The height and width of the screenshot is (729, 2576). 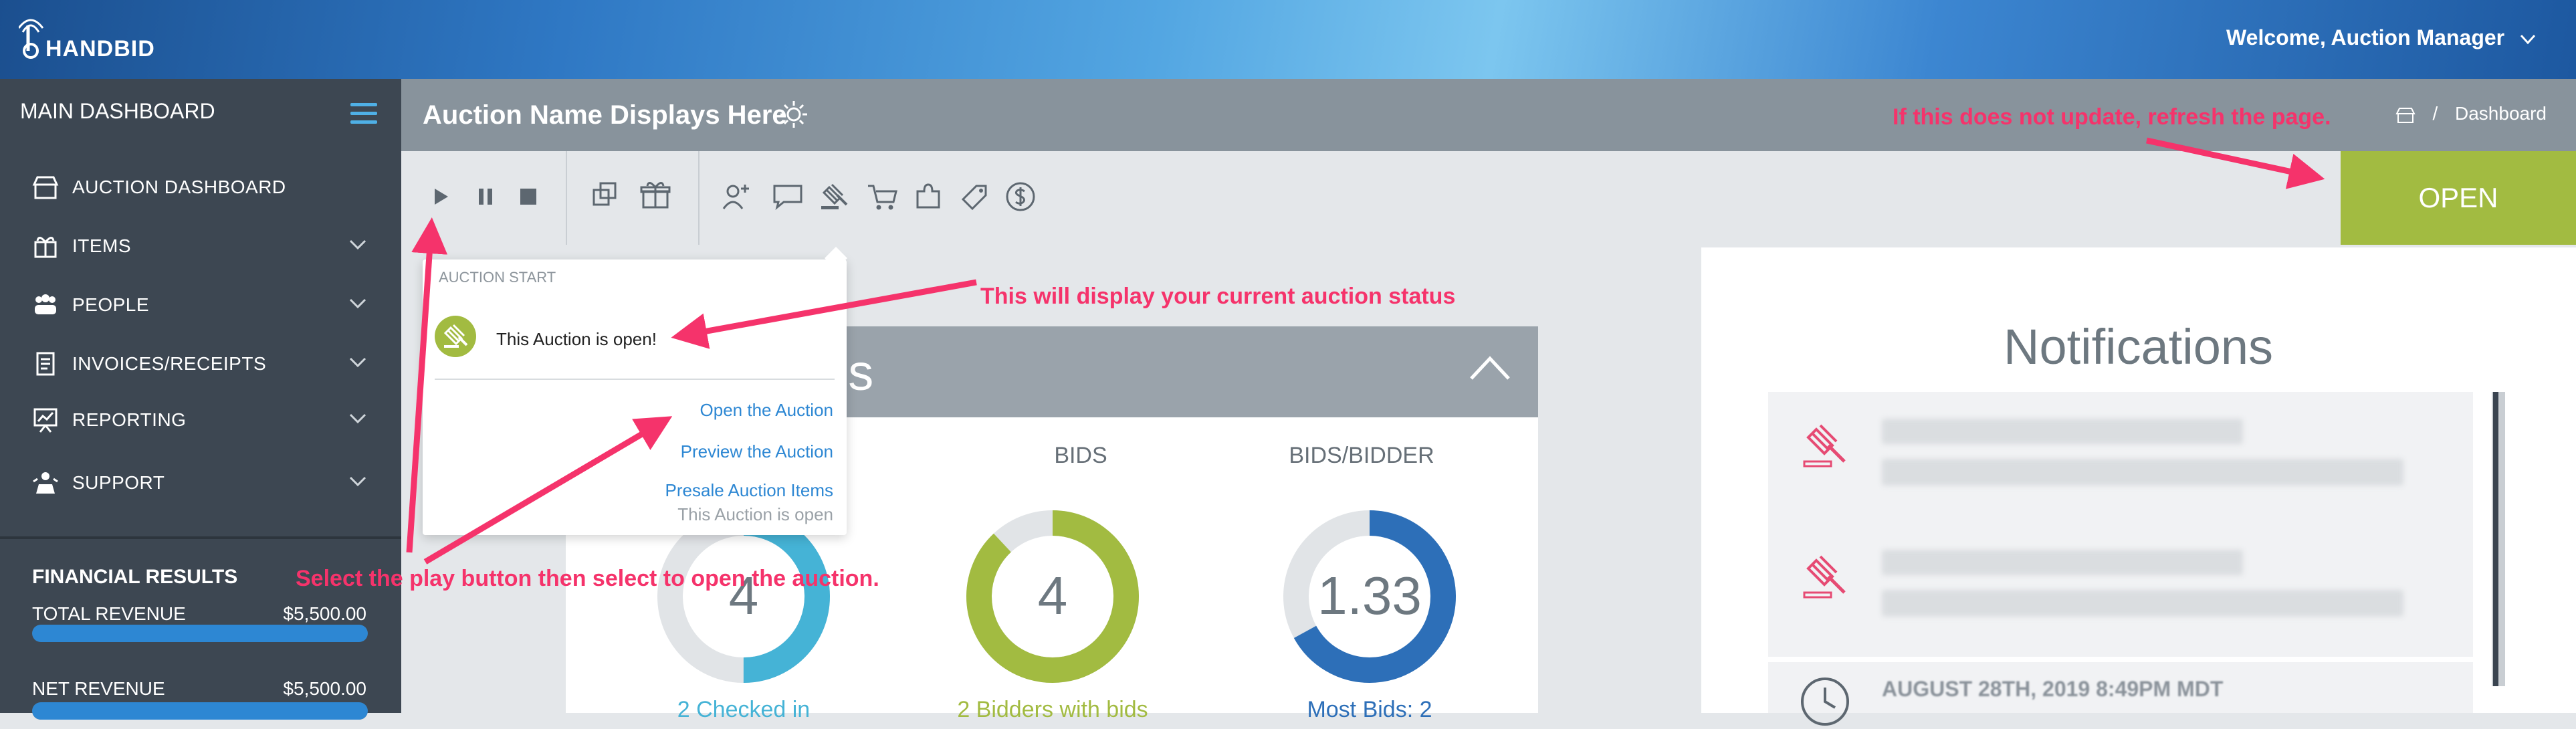 I want to click on sidebar-item-label: INVOICES/RECEIPTS, so click(x=169, y=363).